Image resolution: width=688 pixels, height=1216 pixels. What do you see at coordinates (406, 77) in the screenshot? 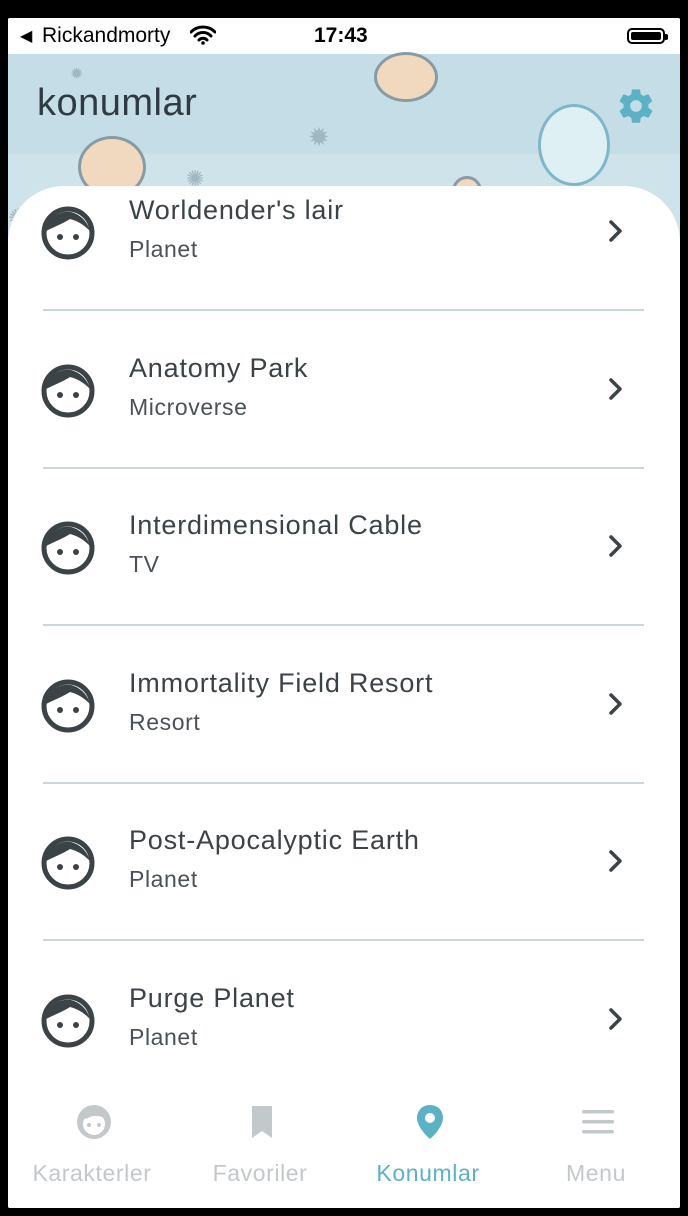
I see `decorative-morty-face-icon` at bounding box center [406, 77].